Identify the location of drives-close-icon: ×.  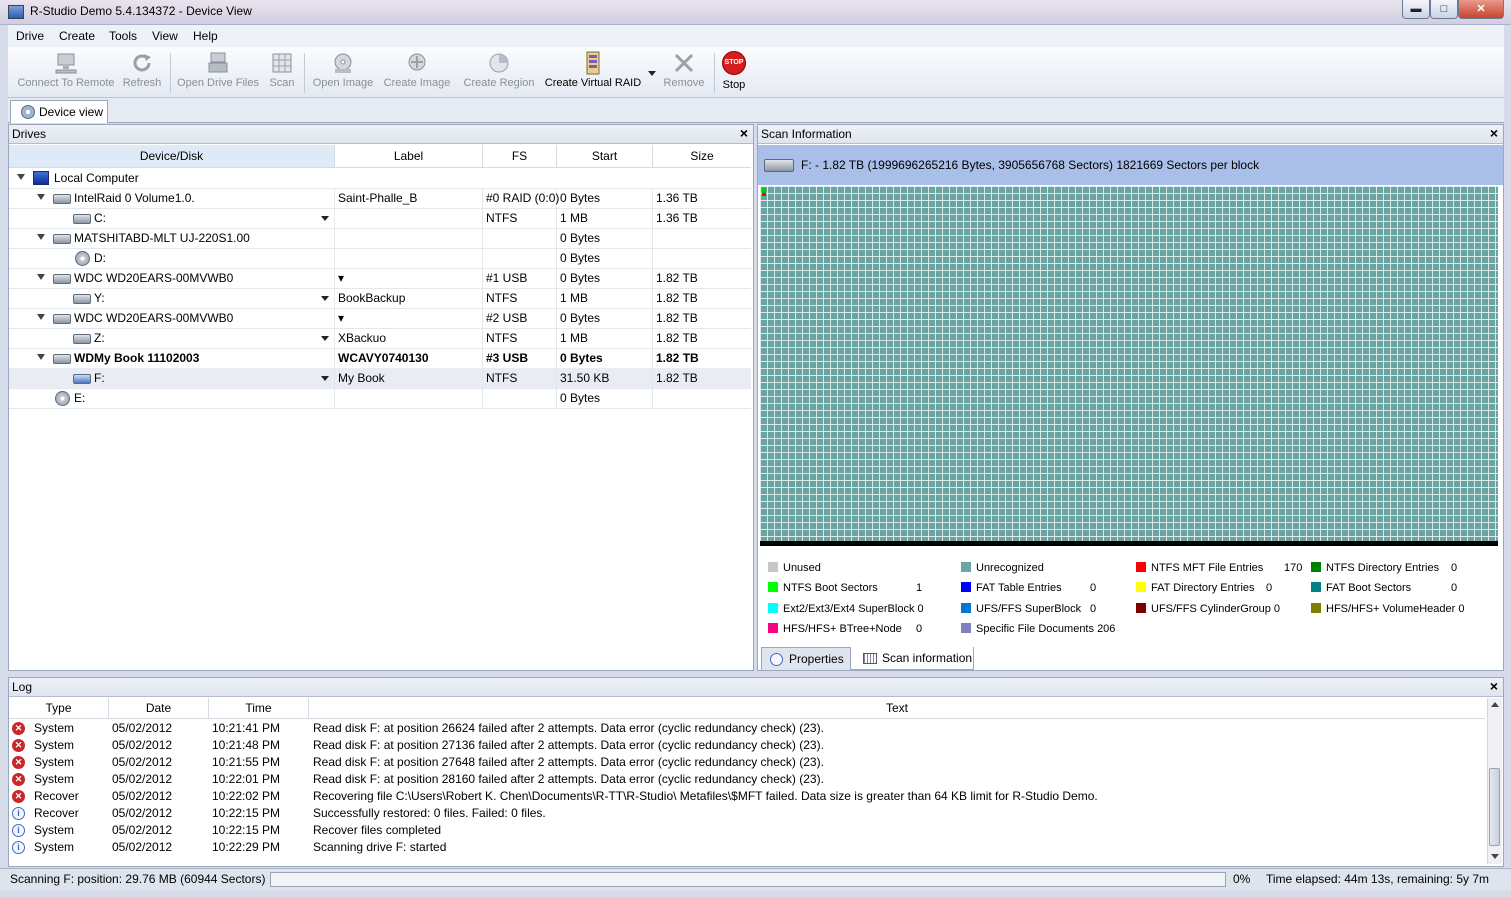
(744, 133).